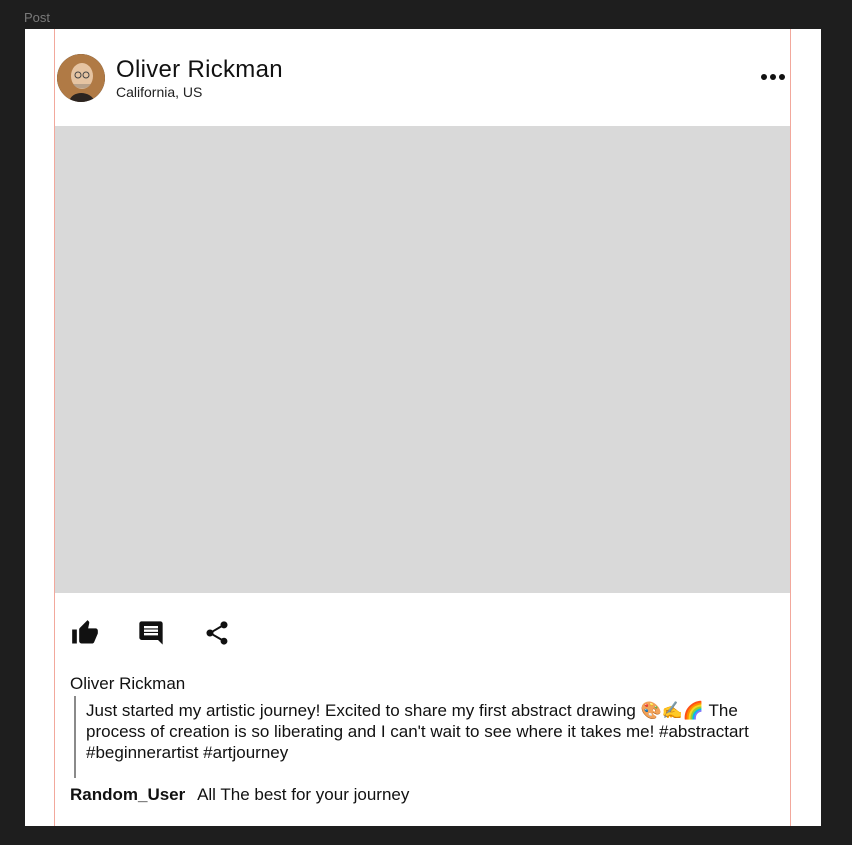 This screenshot has height=845, width=852. I want to click on ellipsis-icon, so click(773, 77).